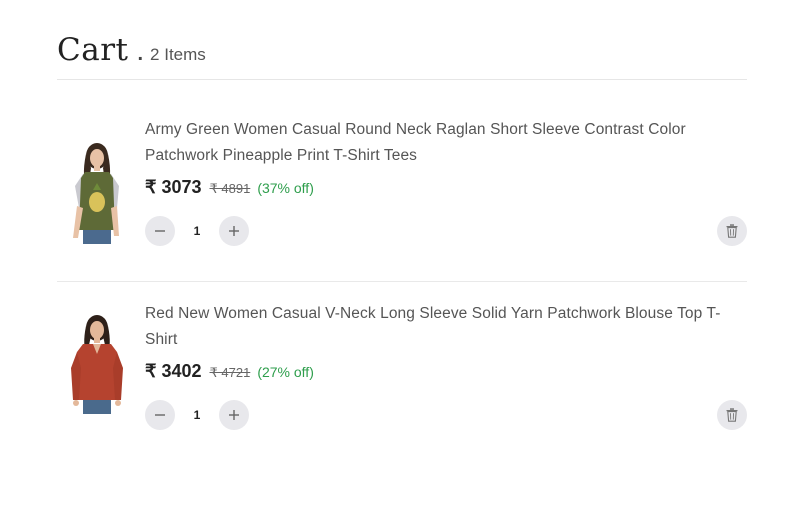 This screenshot has height=507, width=800. What do you see at coordinates (402, 55) in the screenshot?
I see `cart-header: Cart . 2 Items` at bounding box center [402, 55].